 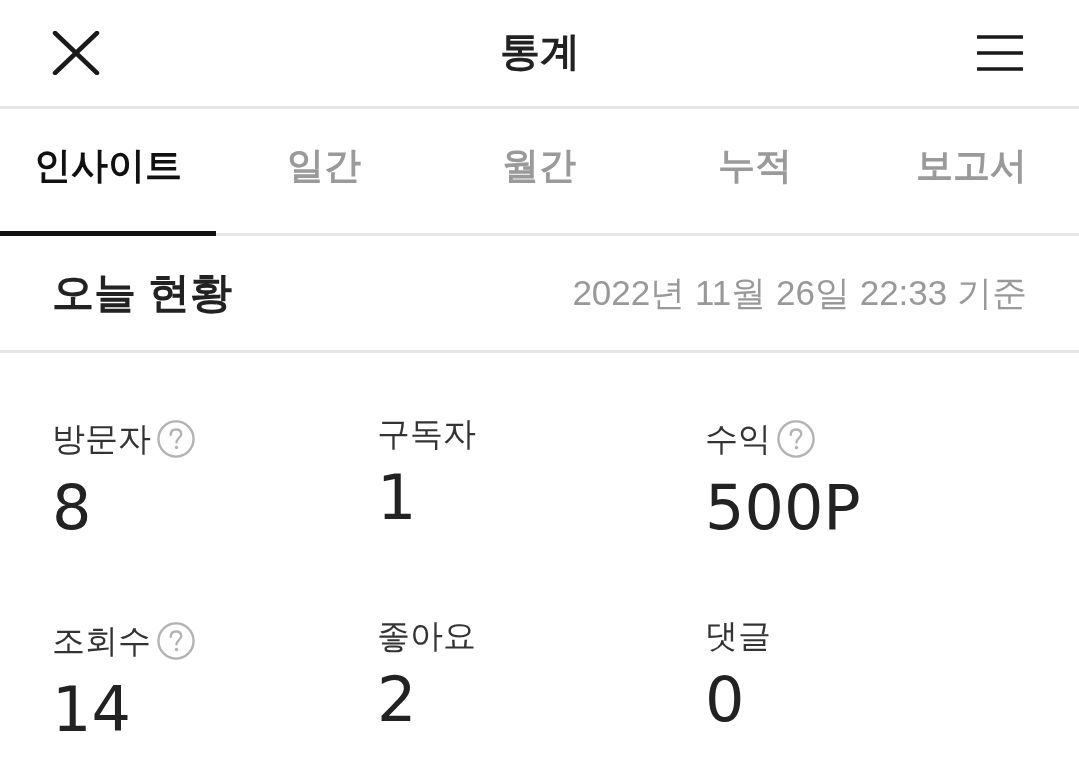 I want to click on menu-icon, so click(x=1000, y=53).